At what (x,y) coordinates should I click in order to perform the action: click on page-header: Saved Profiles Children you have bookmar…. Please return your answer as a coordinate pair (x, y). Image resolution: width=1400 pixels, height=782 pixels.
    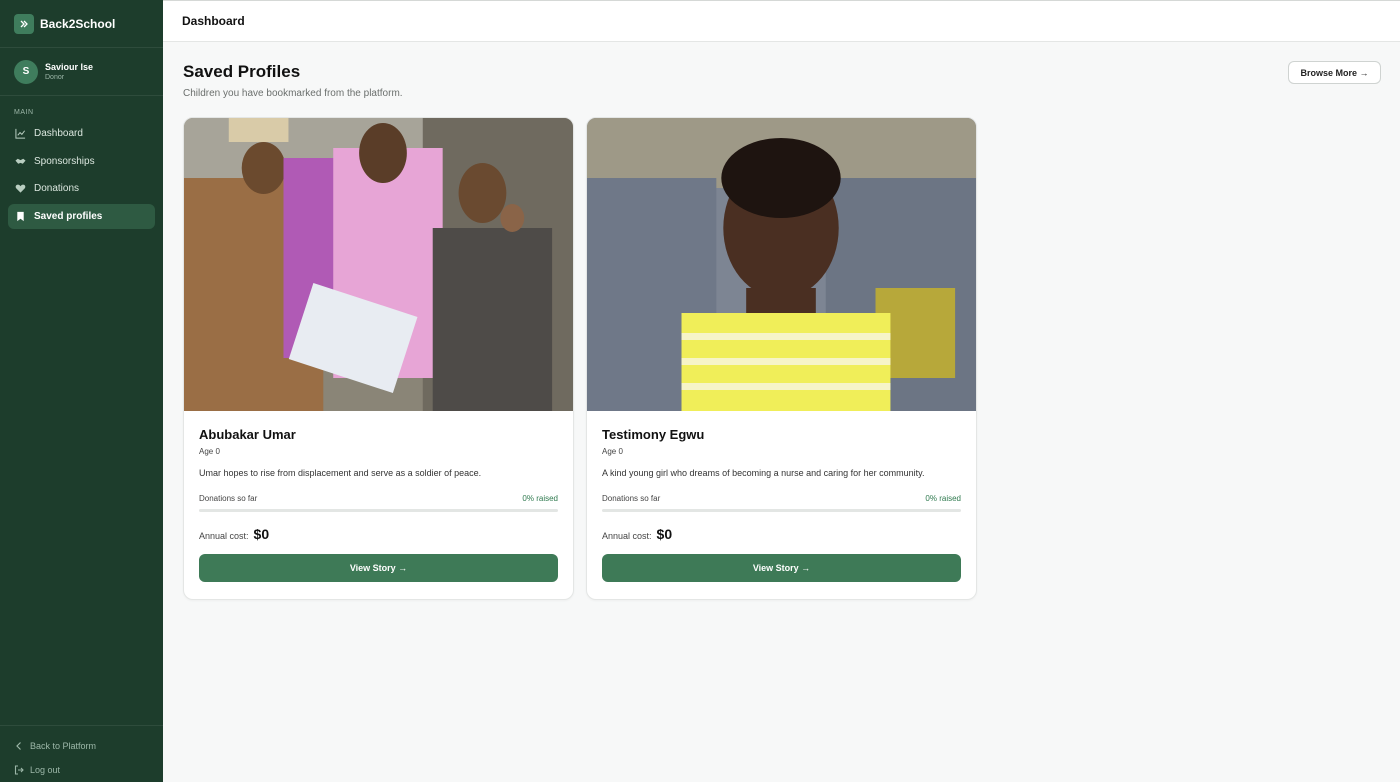
    Looking at the image, I should click on (293, 80).